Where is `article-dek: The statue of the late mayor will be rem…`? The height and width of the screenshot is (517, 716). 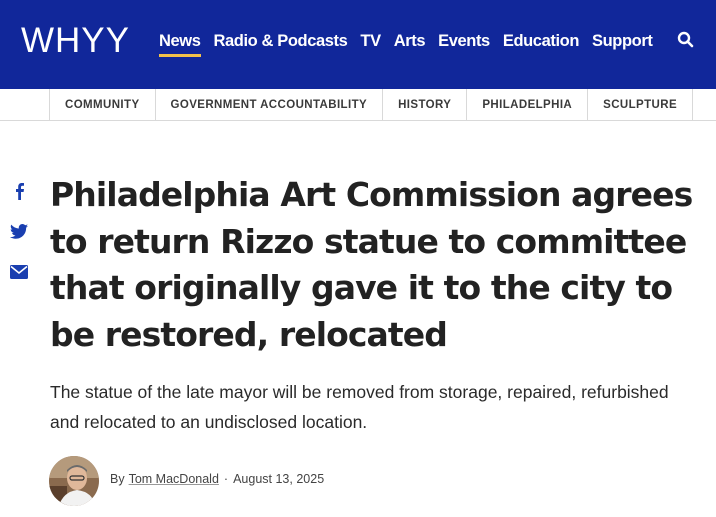 article-dek: The statue of the late mayor will be rem… is located at coordinates (359, 407).